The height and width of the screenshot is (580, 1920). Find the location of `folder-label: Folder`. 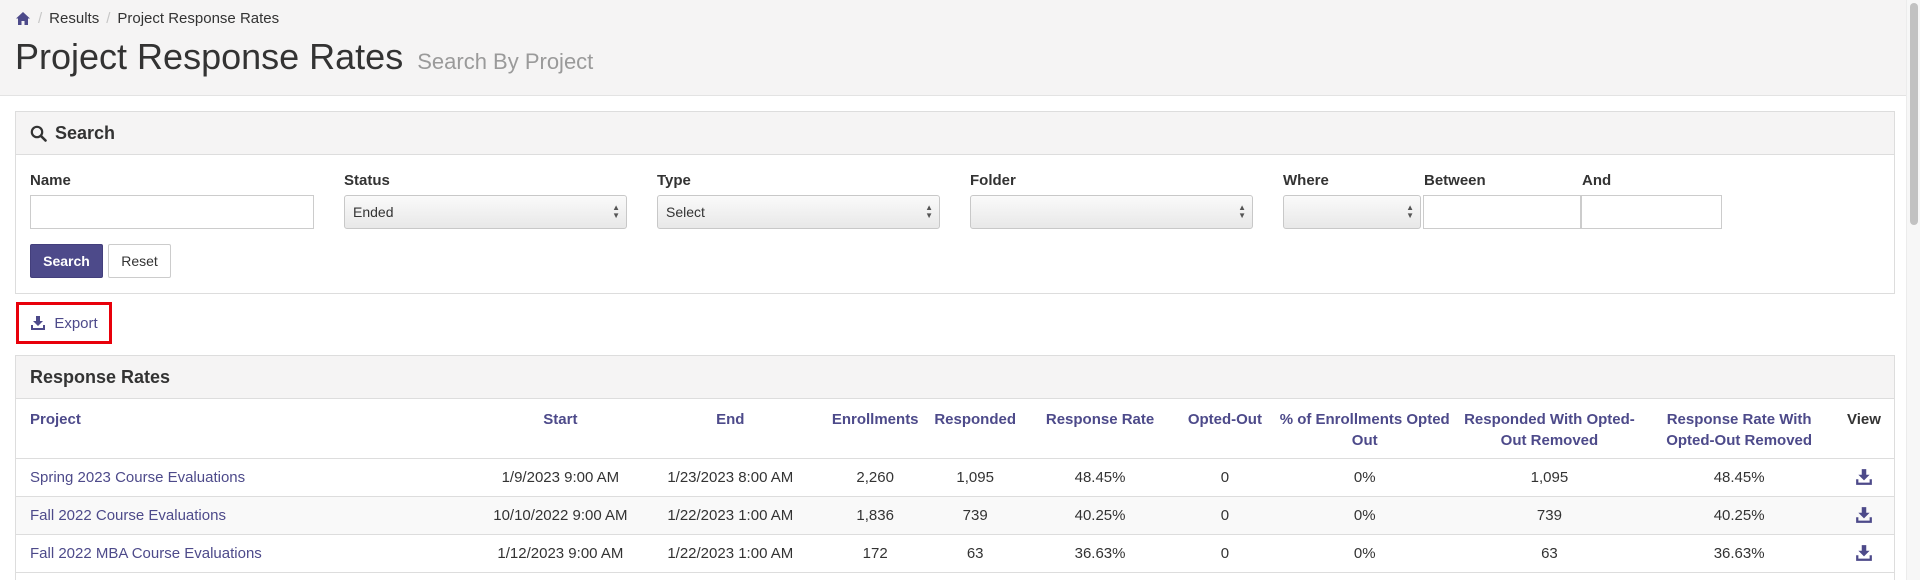

folder-label: Folder is located at coordinates (993, 180).